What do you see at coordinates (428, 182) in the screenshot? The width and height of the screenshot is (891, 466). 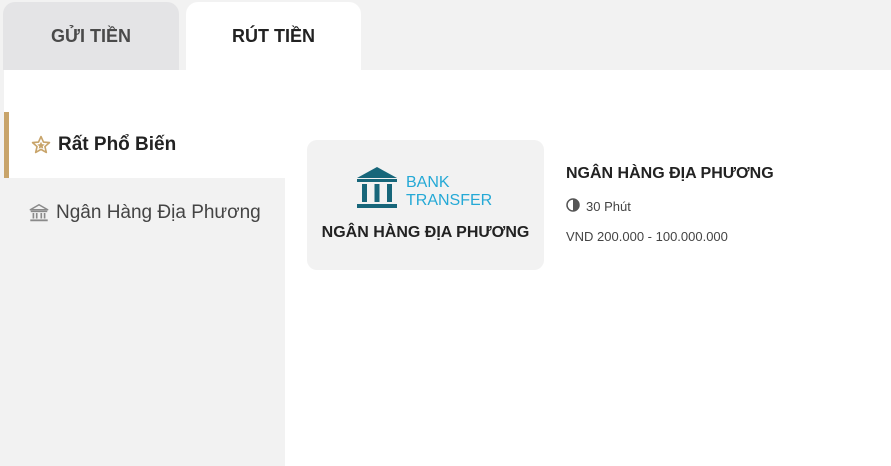 I see `logo-text-bank: BANK` at bounding box center [428, 182].